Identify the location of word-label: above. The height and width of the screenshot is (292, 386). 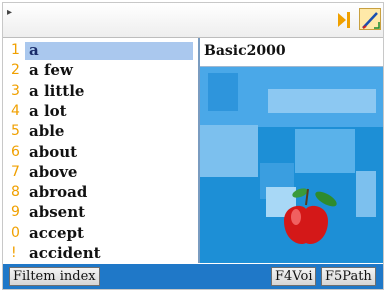
(53, 171).